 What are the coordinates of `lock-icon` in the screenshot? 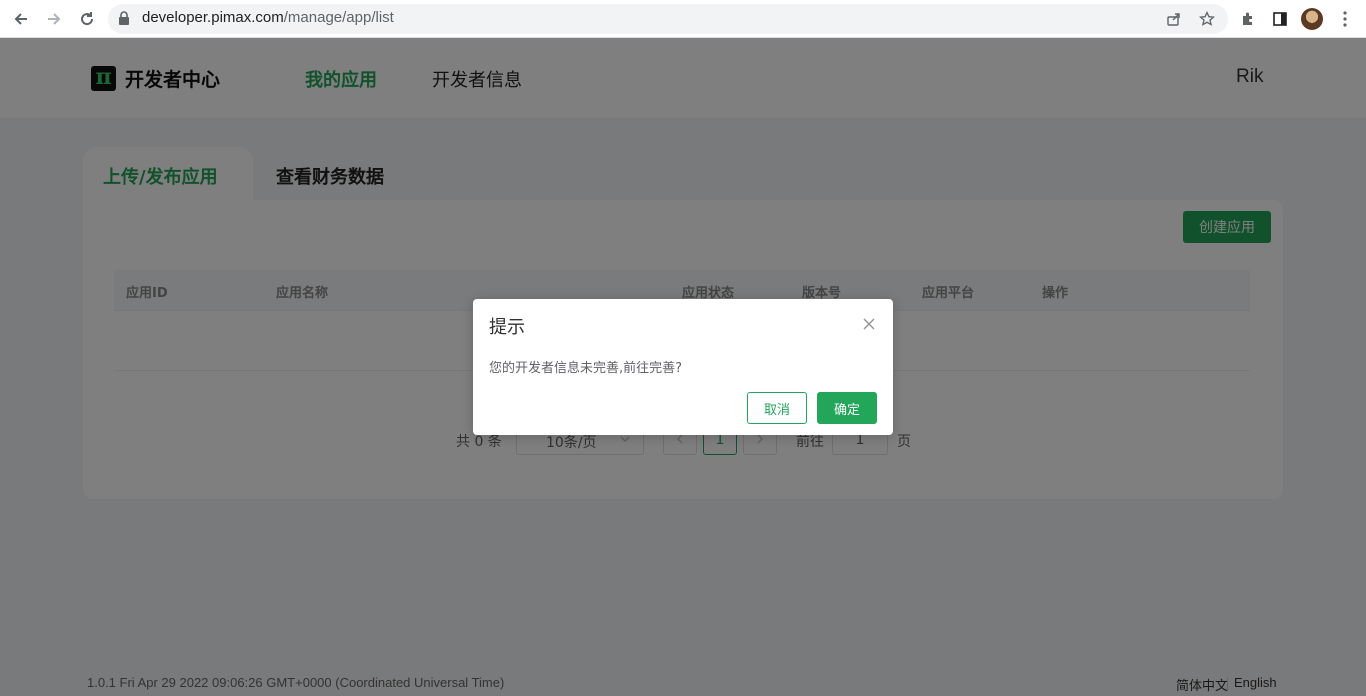 It's located at (124, 20).